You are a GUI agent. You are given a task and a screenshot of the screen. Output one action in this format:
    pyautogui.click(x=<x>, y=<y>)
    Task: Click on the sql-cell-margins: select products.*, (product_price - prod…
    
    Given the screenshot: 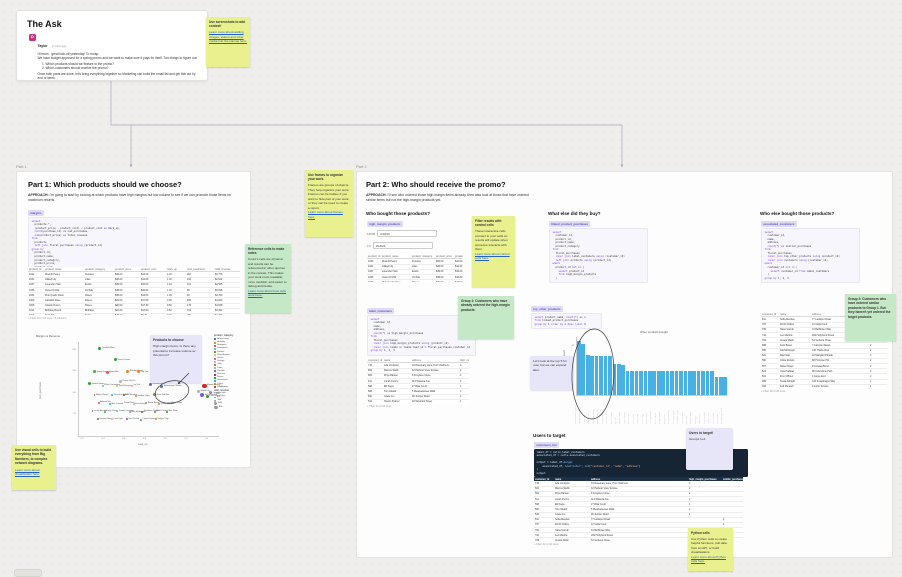 What is the action you would take?
    pyautogui.click(x=87, y=244)
    